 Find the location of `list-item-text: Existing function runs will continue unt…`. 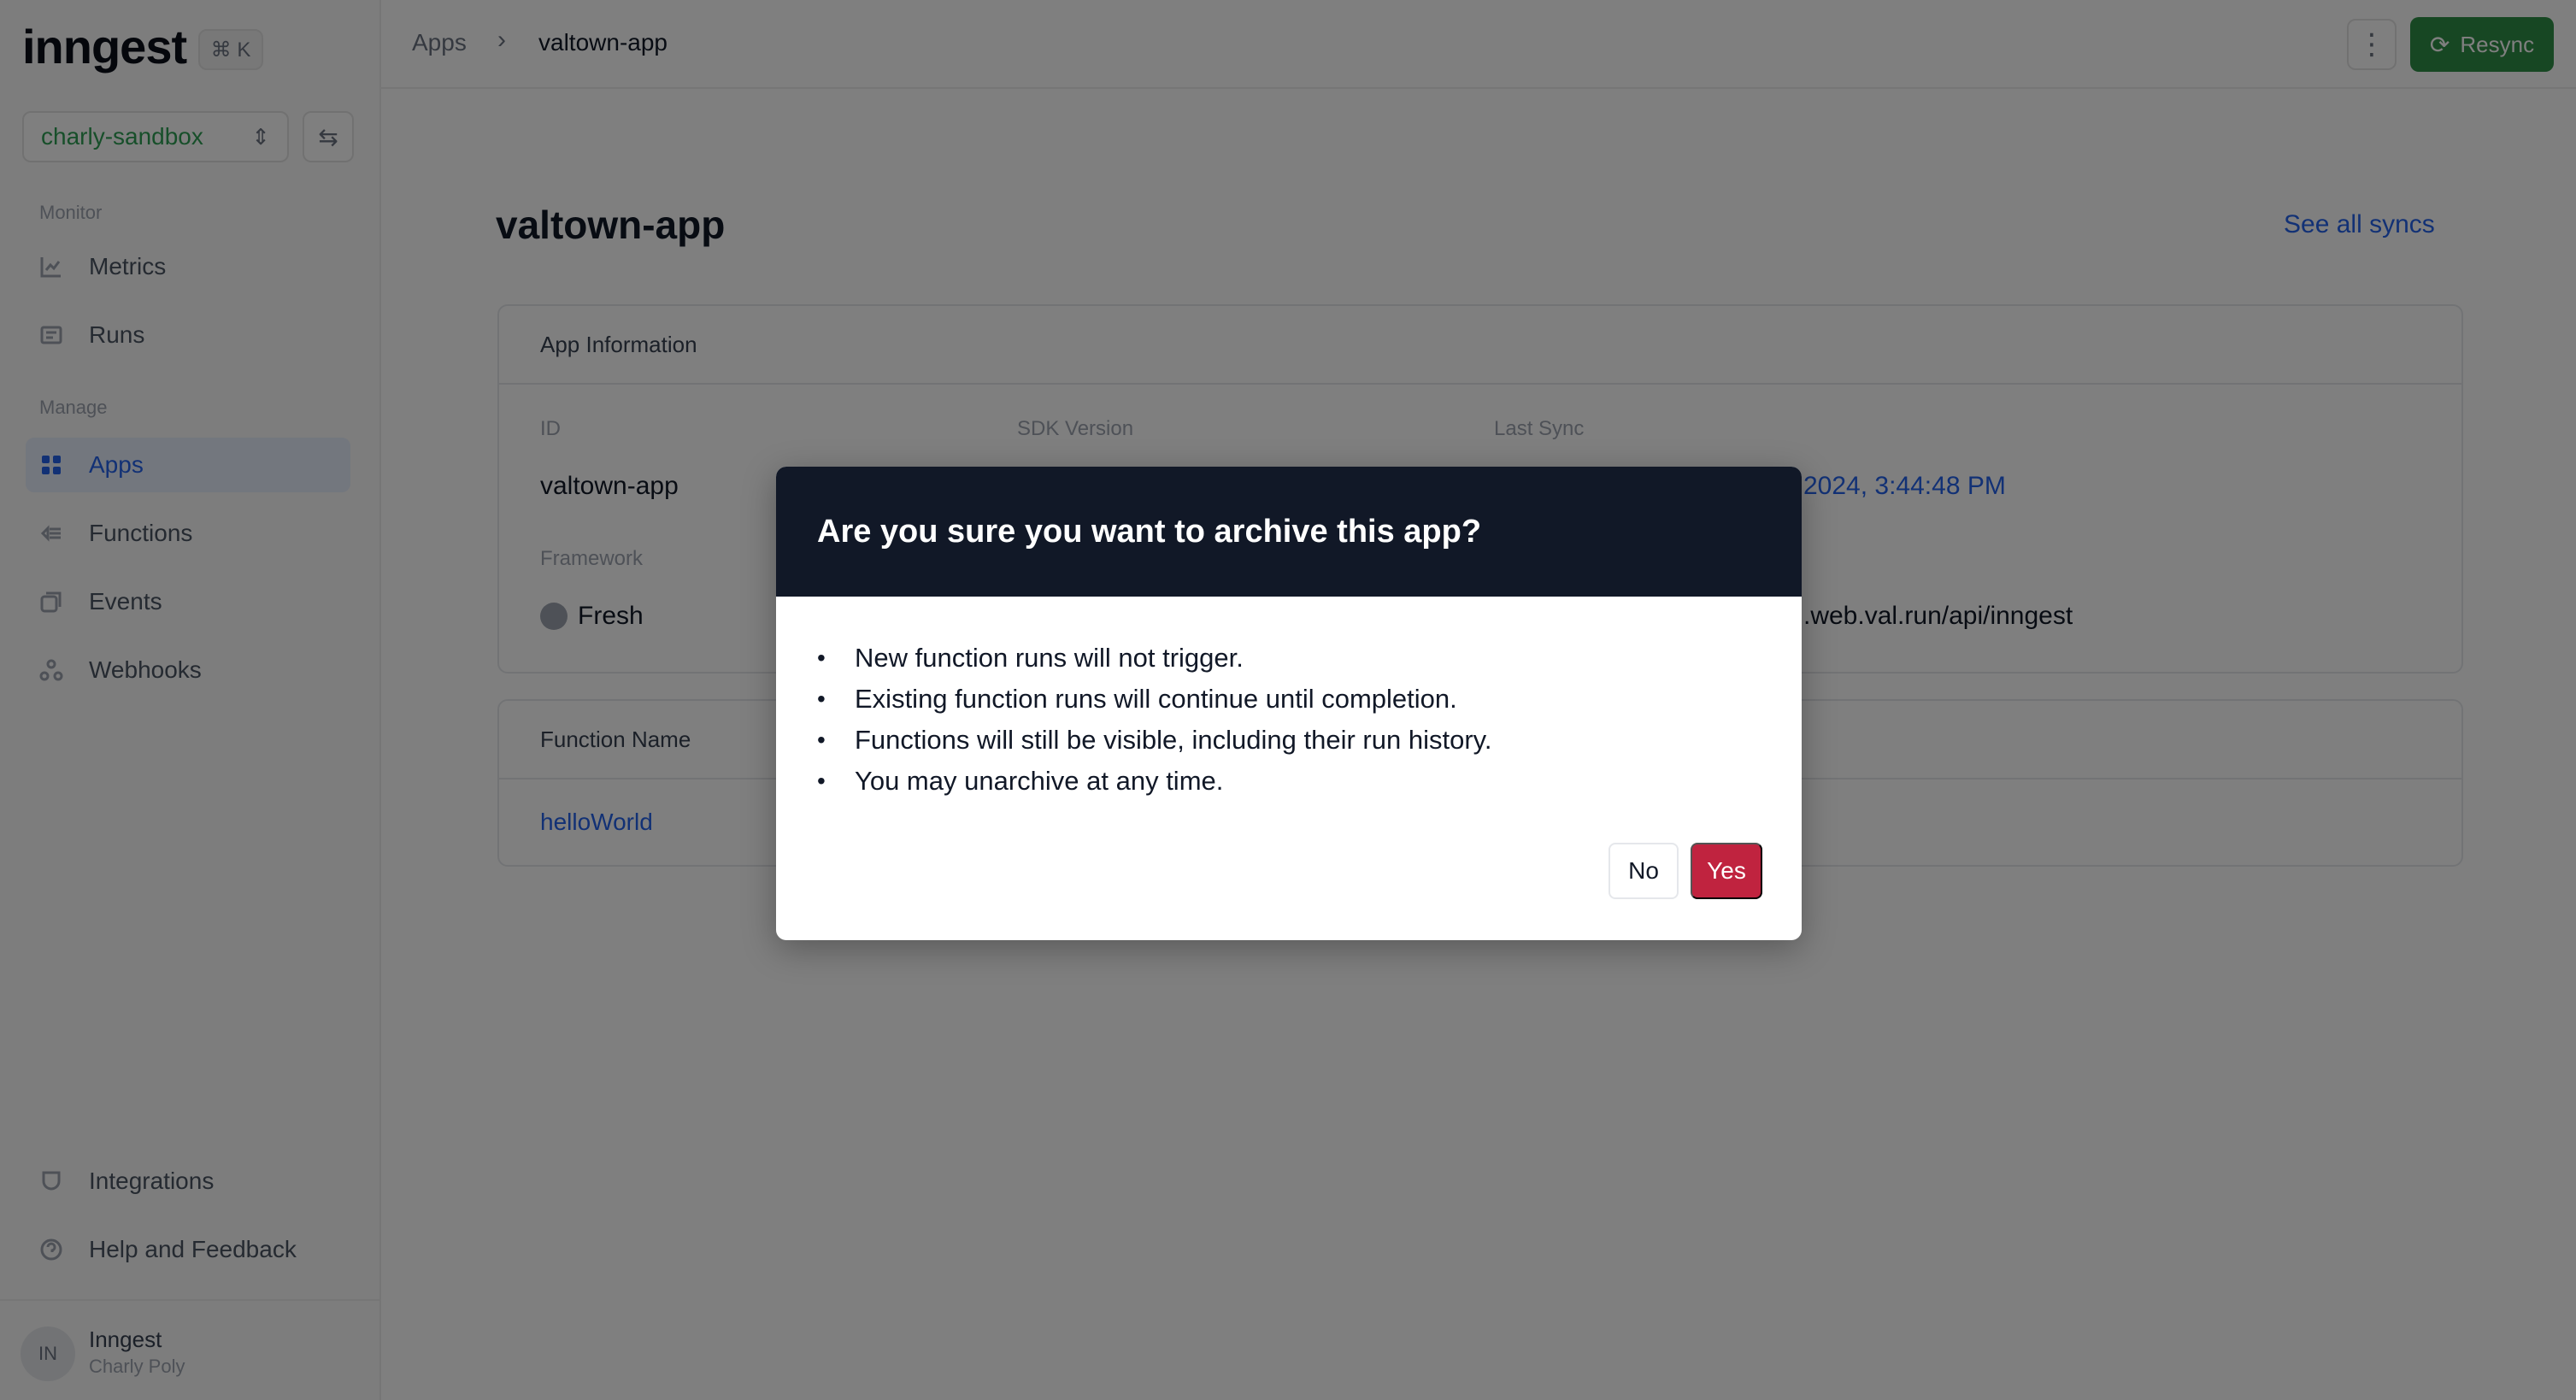

list-item-text: Existing function runs will continue unt… is located at coordinates (1156, 699).